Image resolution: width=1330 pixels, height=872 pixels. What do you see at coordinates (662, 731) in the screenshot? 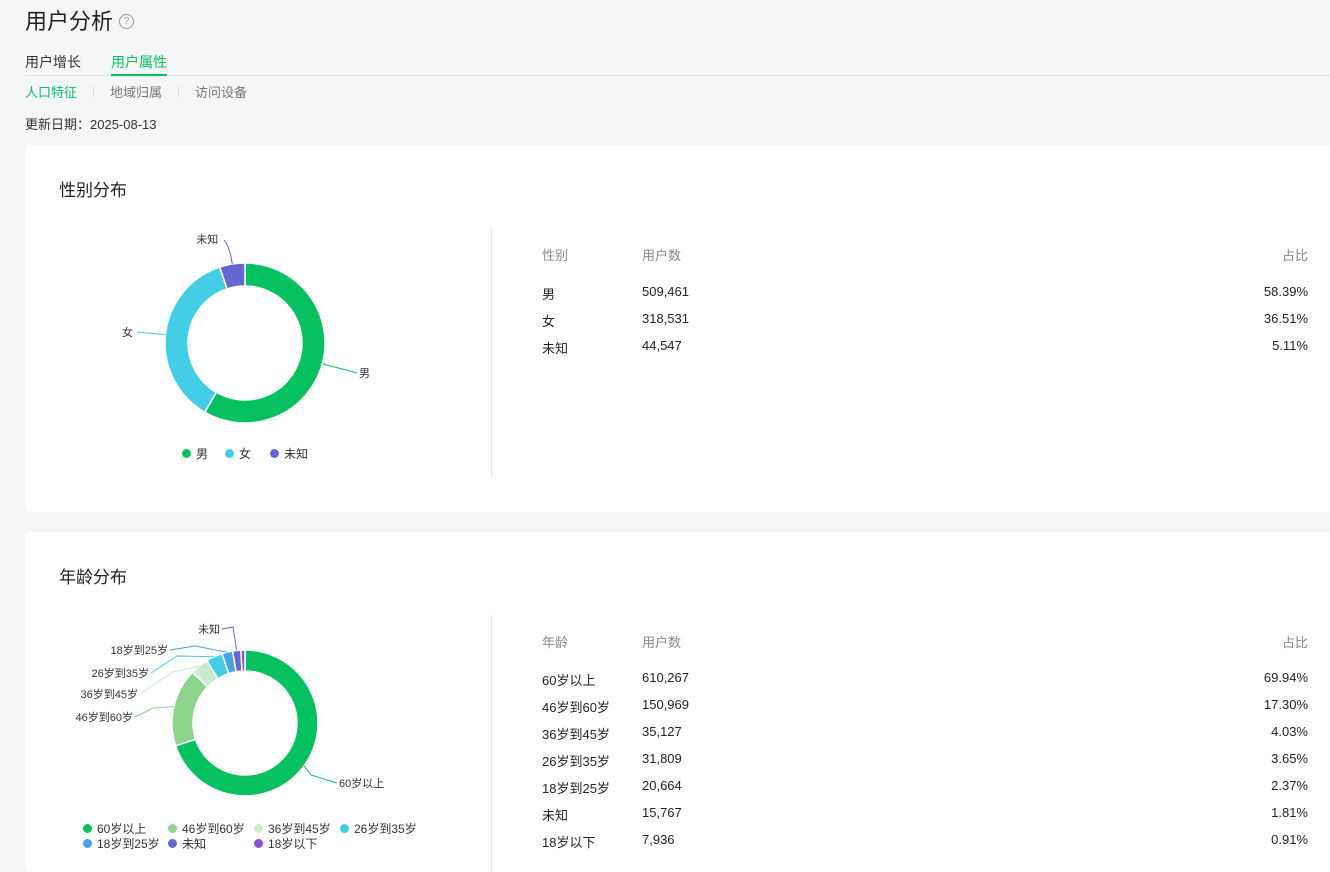
I see `table-cell-count: 35,127` at bounding box center [662, 731].